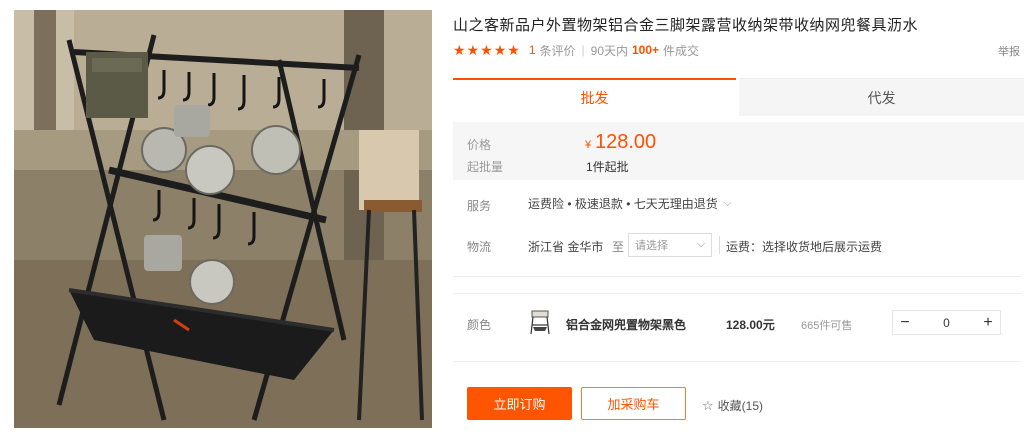  I want to click on logistics-label: 物流, so click(479, 247).